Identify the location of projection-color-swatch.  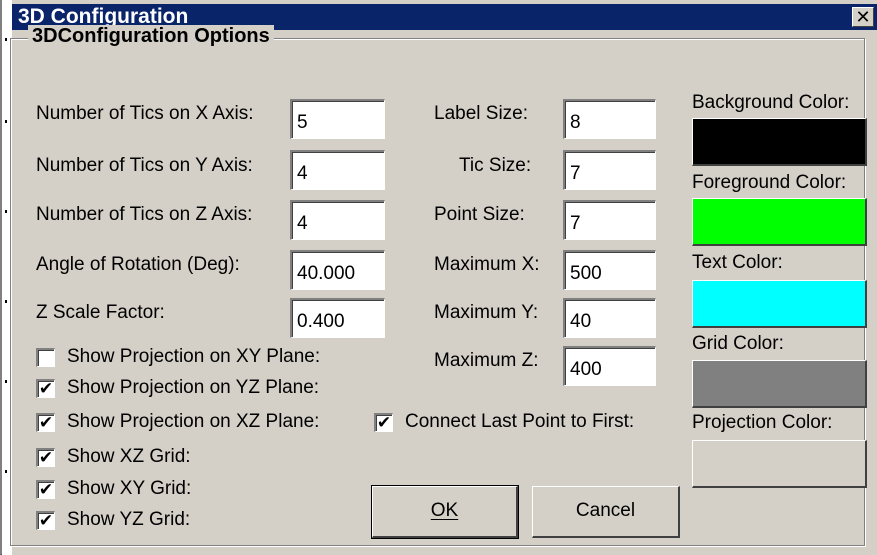
(779, 464).